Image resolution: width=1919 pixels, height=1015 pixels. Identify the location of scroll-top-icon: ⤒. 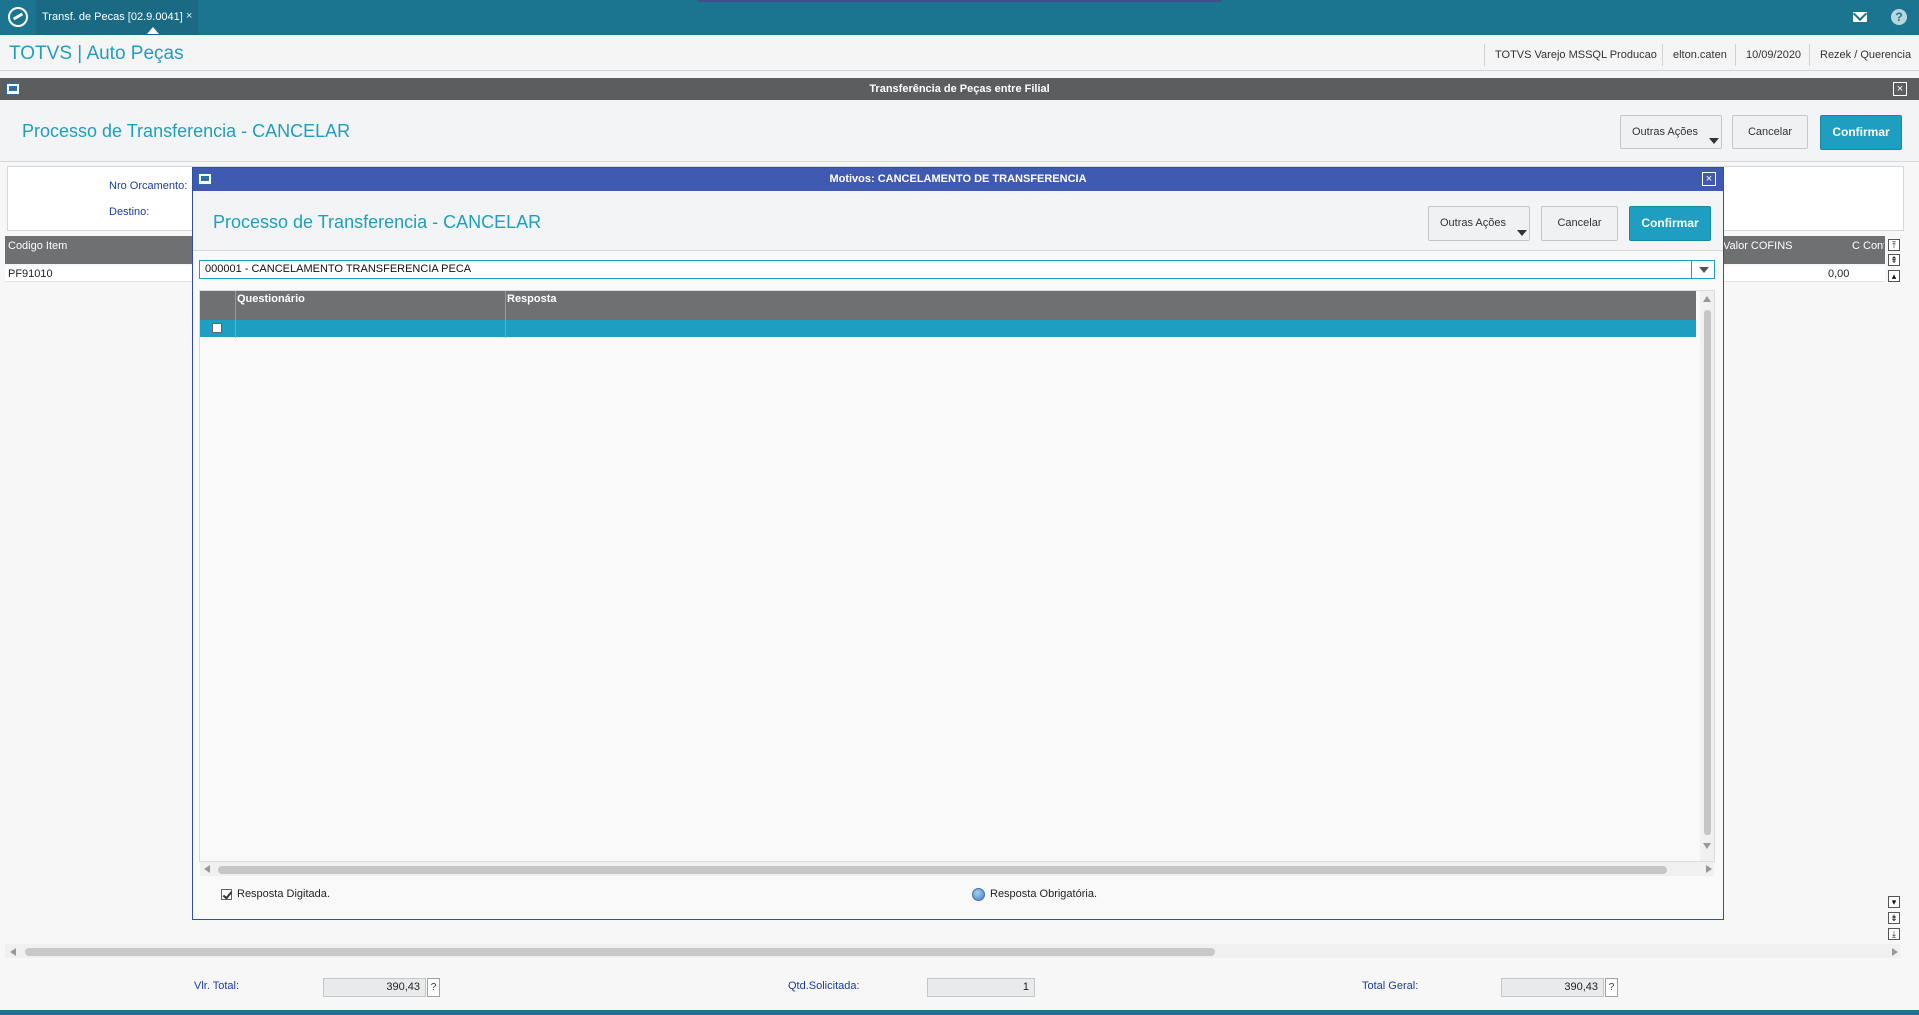
(1894, 245).